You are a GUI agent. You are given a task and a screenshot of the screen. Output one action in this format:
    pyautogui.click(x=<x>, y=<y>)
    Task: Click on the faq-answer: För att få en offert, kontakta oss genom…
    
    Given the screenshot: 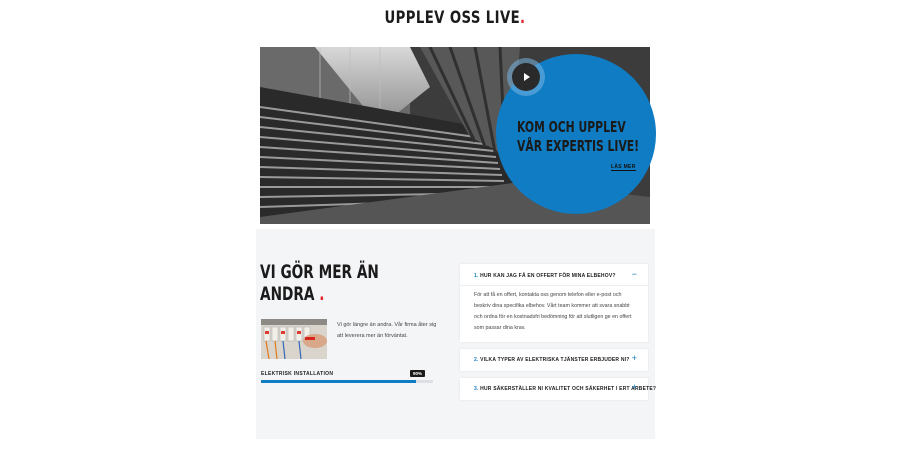 What is the action you would take?
    pyautogui.click(x=553, y=311)
    